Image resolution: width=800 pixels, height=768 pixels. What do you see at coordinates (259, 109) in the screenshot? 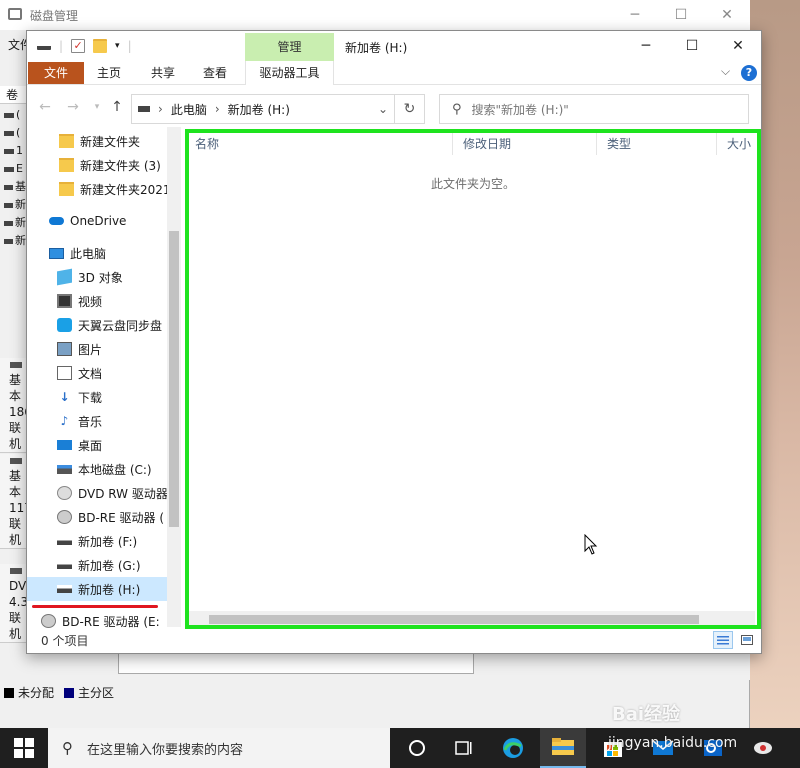
I see `breadcrumb-current: 新加卷 (H:)` at bounding box center [259, 109].